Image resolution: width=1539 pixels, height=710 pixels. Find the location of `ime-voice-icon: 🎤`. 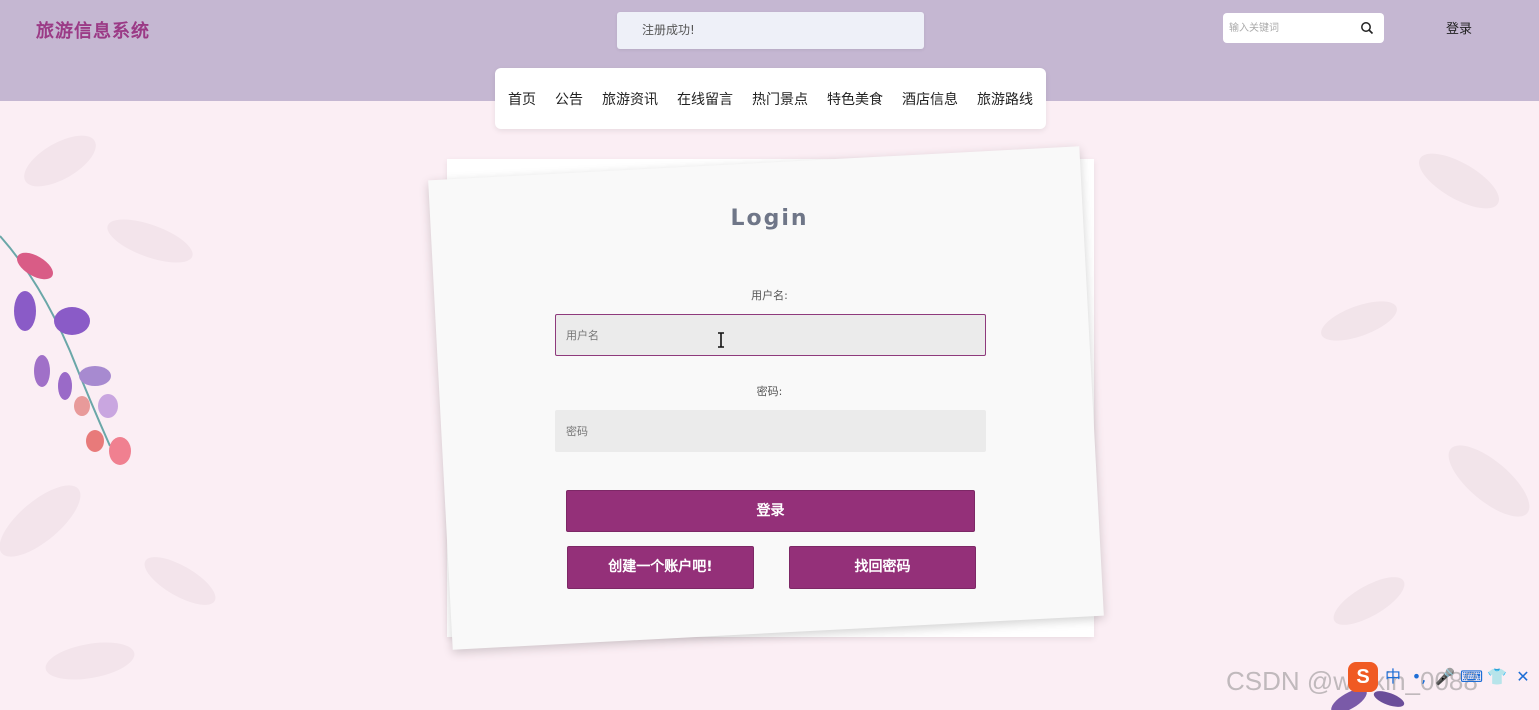

ime-voice-icon: 🎤 is located at coordinates (1445, 677).